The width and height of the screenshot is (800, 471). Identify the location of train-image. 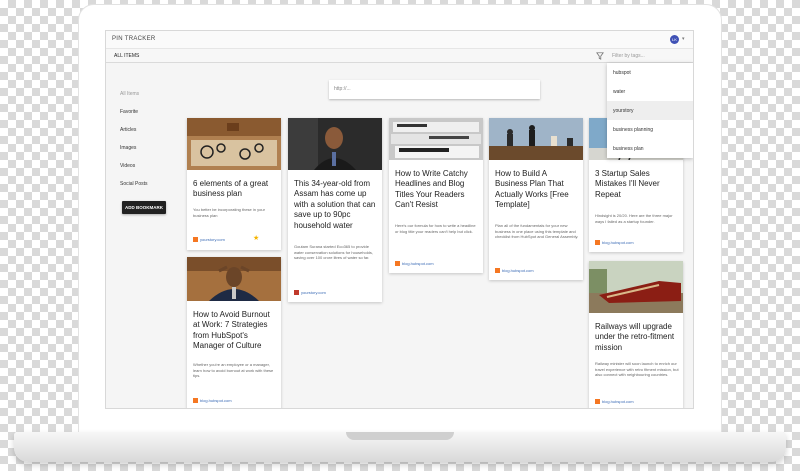
(636, 287).